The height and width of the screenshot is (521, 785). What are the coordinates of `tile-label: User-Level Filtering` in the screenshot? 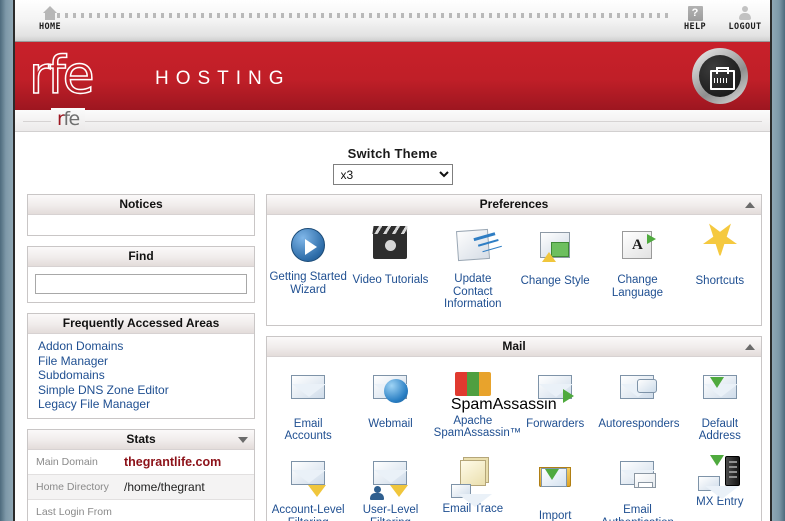 It's located at (390, 512).